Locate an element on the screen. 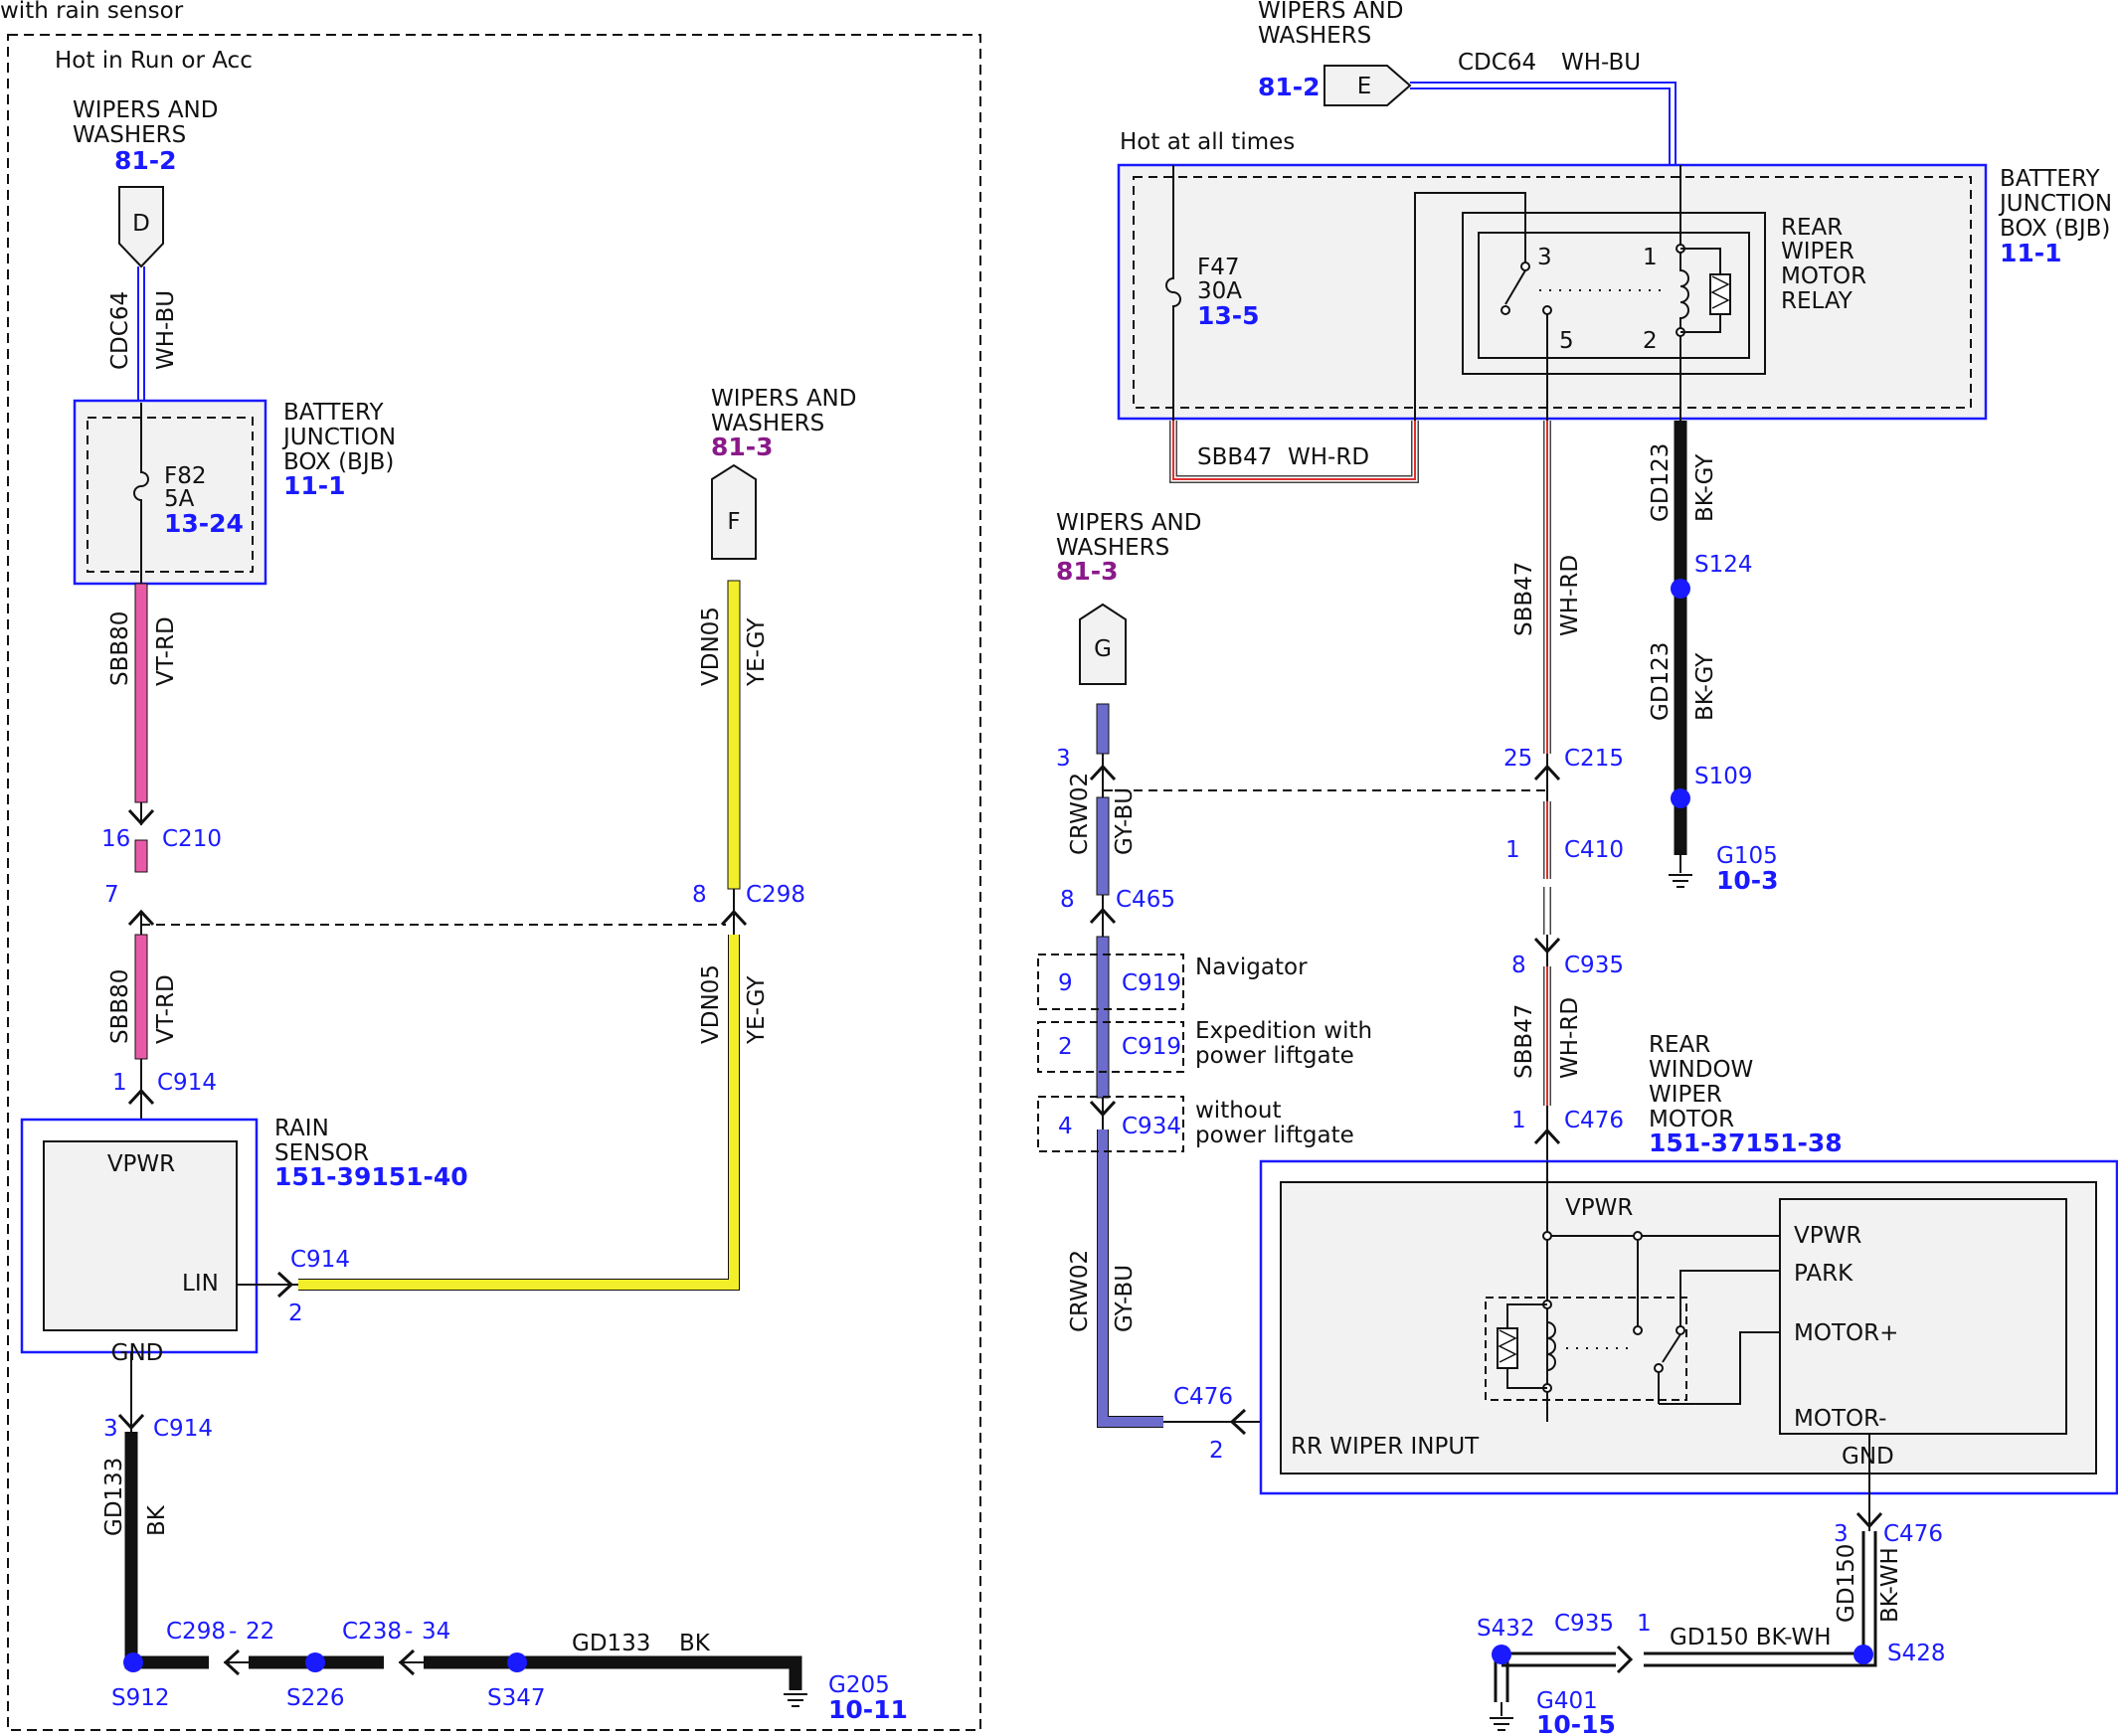 The image size is (2118, 1736). motor-ref: 151-37151-38 is located at coordinates (1746, 1142).